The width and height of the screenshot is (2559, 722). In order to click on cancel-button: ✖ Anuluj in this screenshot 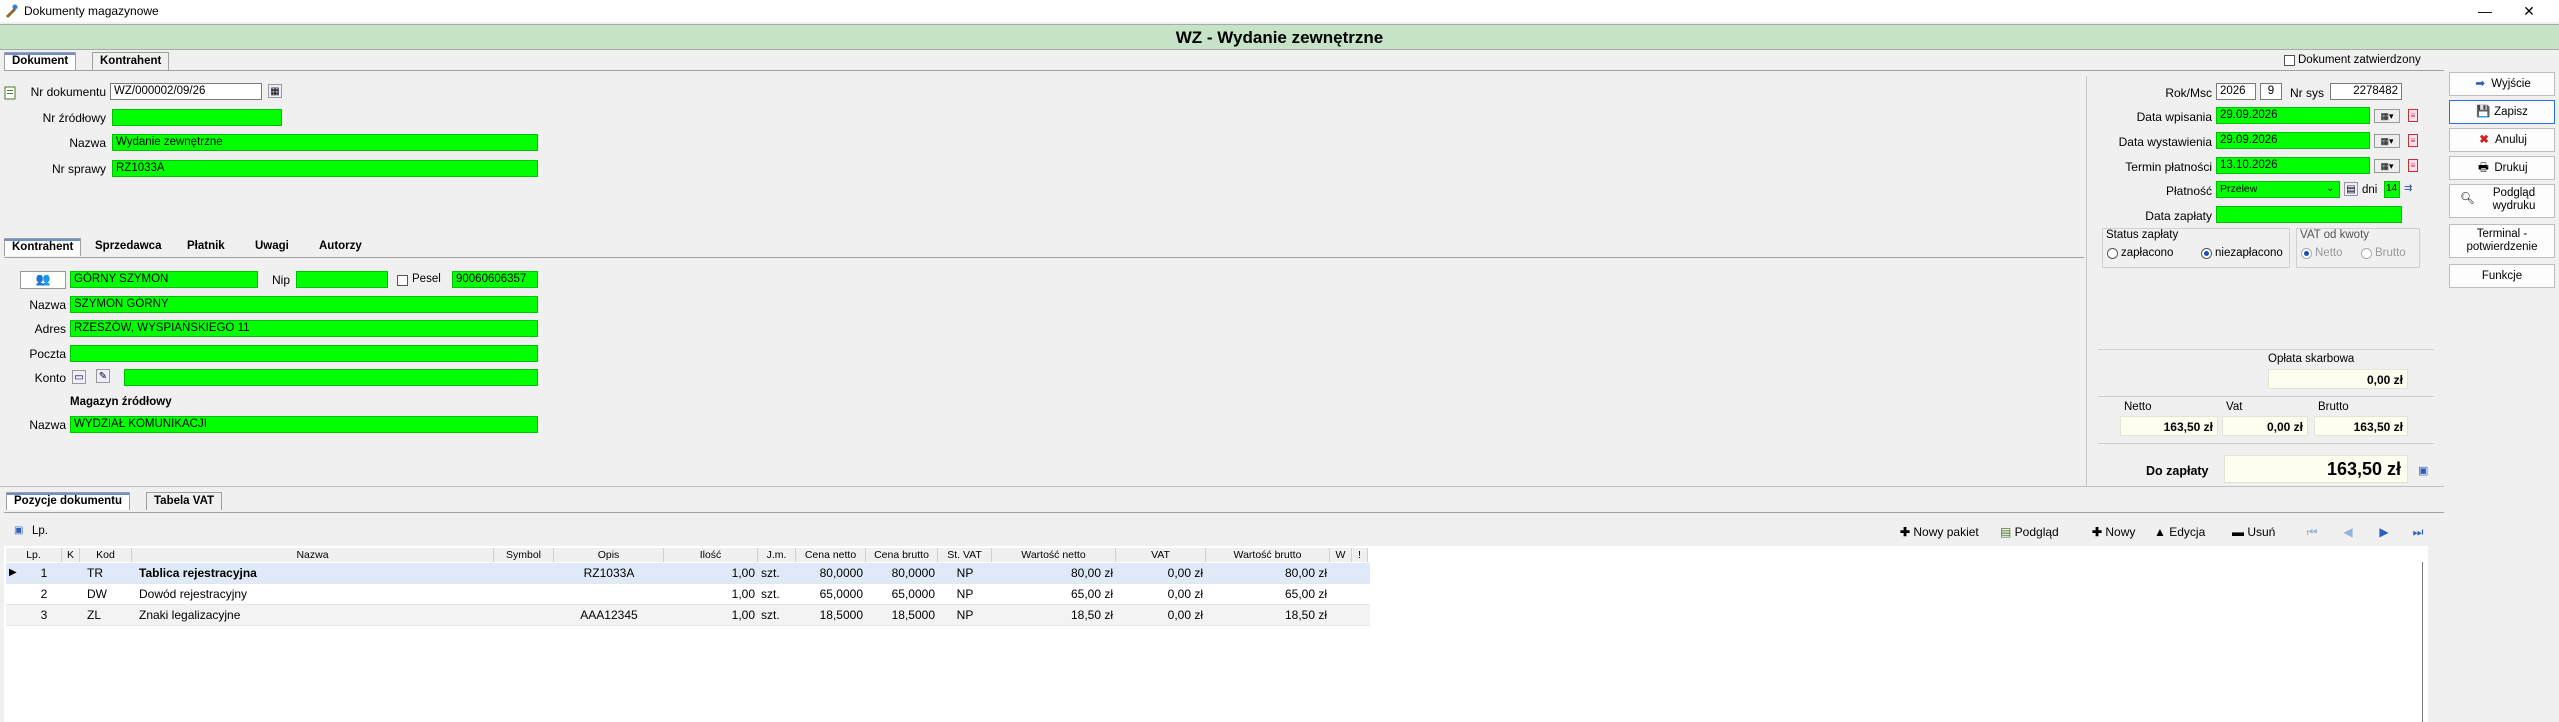, I will do `click(2502, 140)`.